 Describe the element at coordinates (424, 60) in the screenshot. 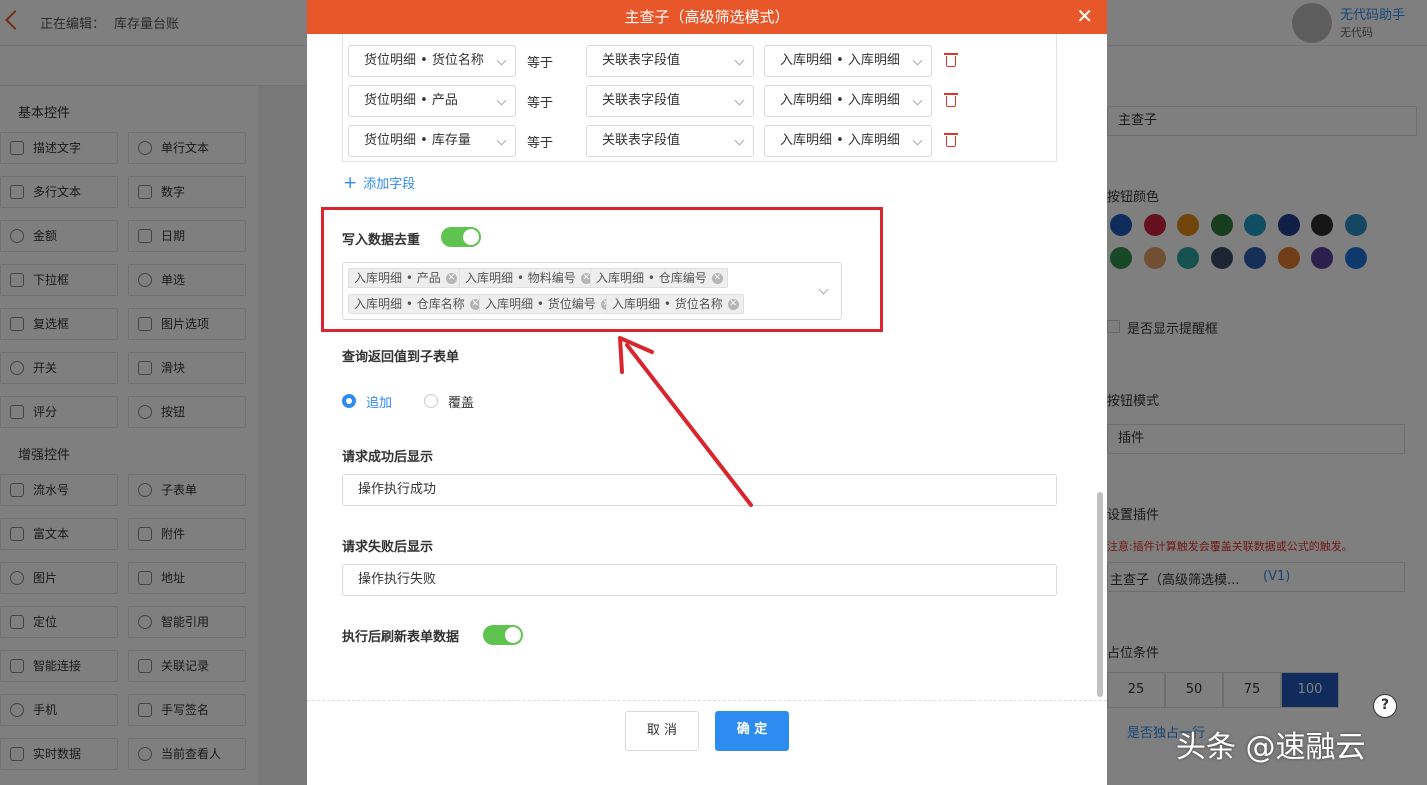

I see `condition-field-label: 货位明细 • 货位名称` at that location.